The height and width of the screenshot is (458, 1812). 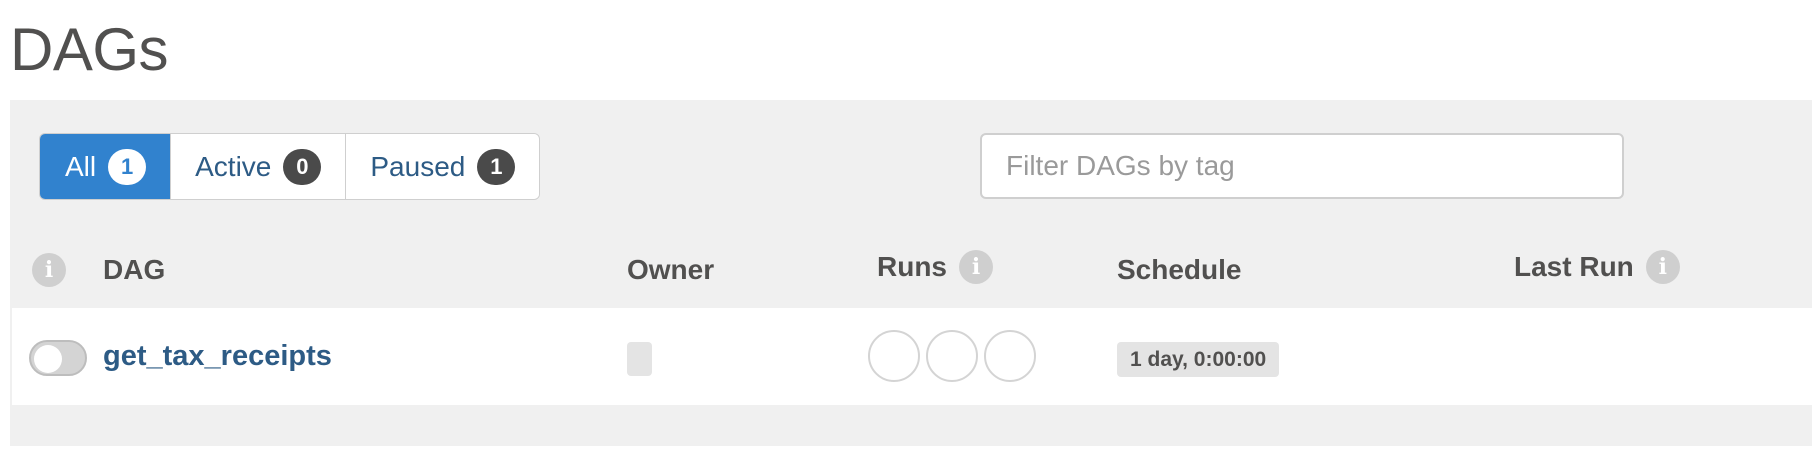 I want to click on info-icon: i, so click(x=49, y=270).